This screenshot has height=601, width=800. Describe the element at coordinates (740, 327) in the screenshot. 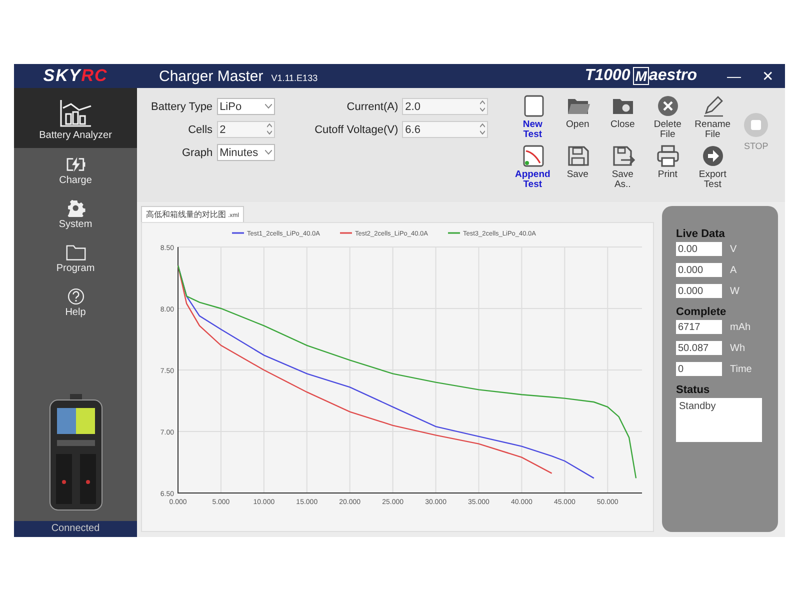

I see `unit-label: mAh` at that location.